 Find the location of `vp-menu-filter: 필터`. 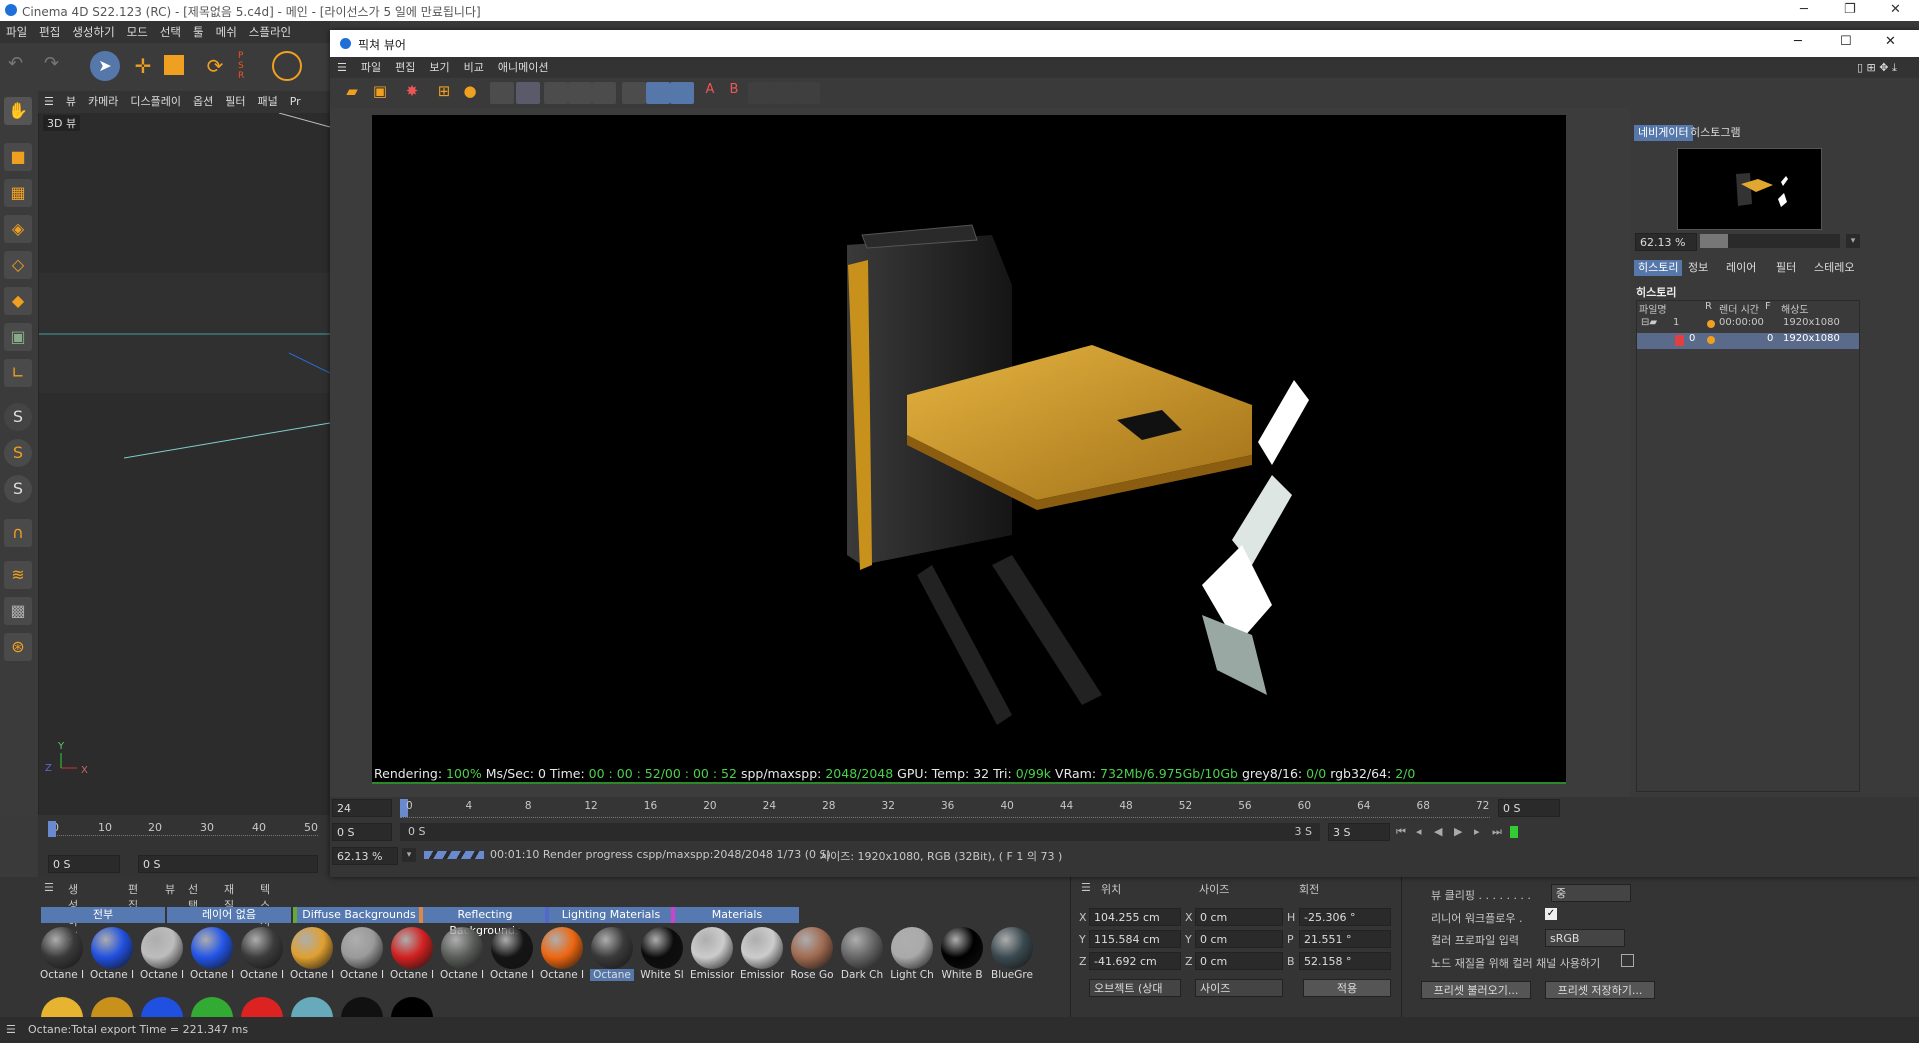

vp-menu-filter: 필터 is located at coordinates (235, 102).